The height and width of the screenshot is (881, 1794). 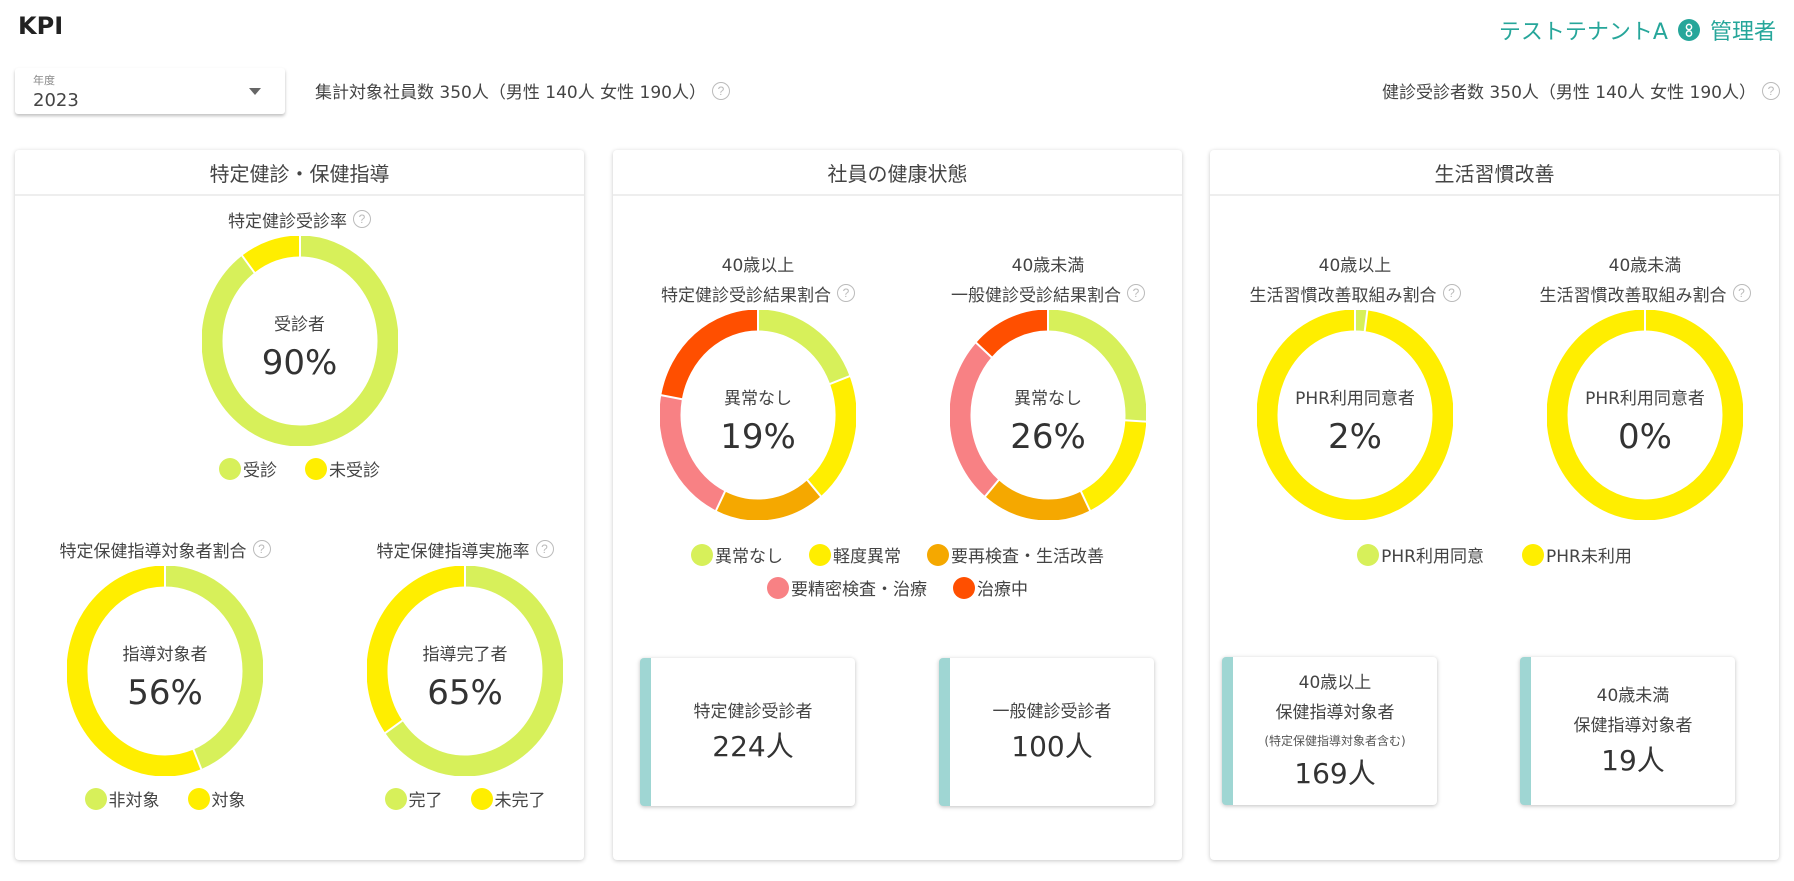 I want to click on year-select-label: 年度, so click(x=44, y=80).